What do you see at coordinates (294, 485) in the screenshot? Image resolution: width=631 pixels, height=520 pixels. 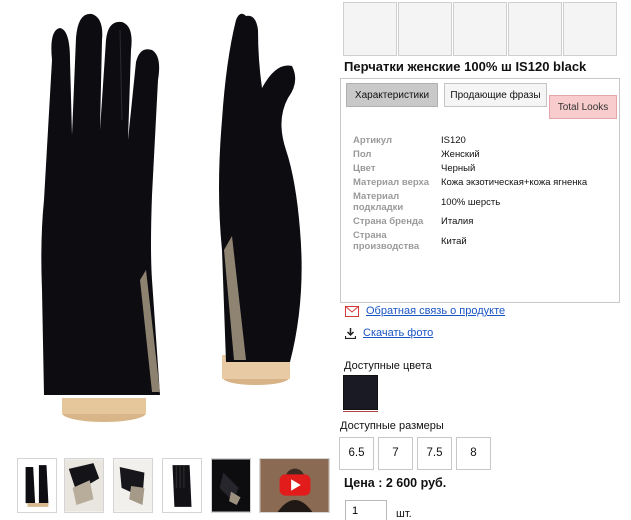 I see `video-thumbnail` at bounding box center [294, 485].